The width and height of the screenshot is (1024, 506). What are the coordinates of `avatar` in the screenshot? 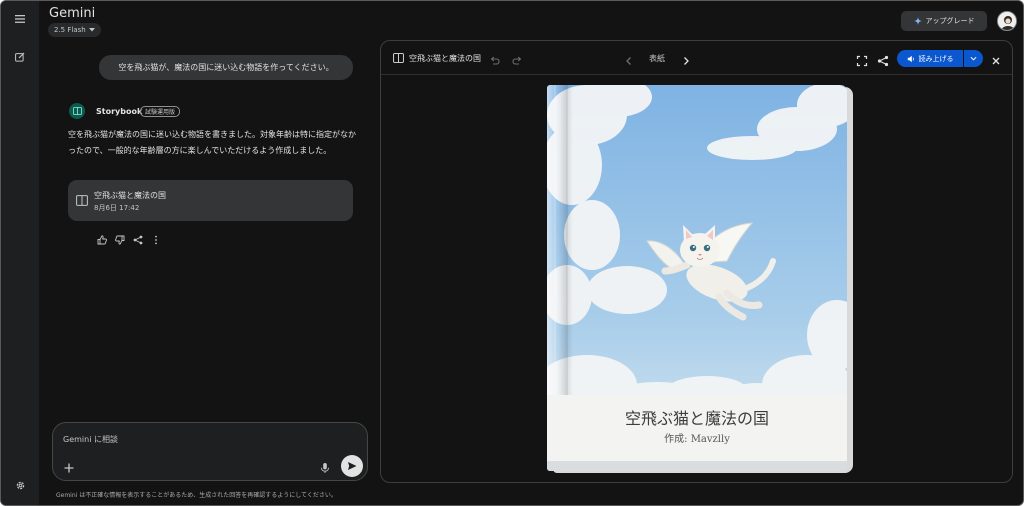 It's located at (1007, 21).